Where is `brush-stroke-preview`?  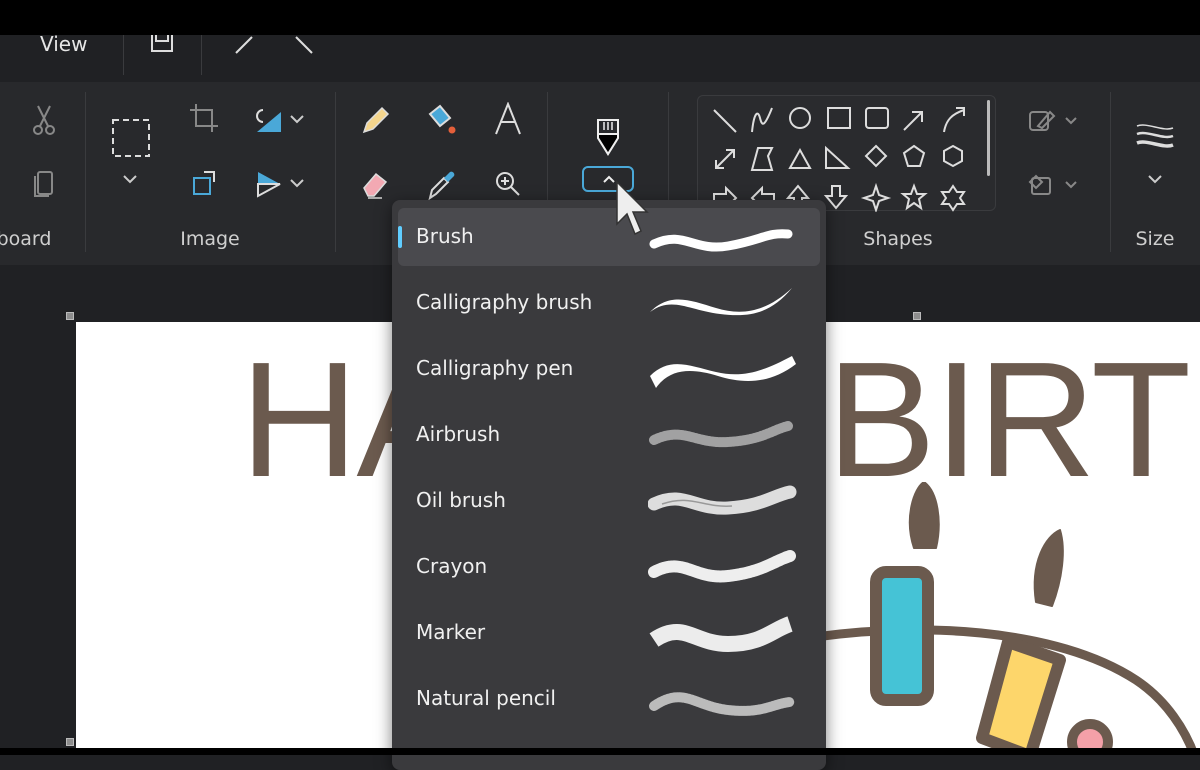
brush-stroke-preview is located at coordinates (721, 240).